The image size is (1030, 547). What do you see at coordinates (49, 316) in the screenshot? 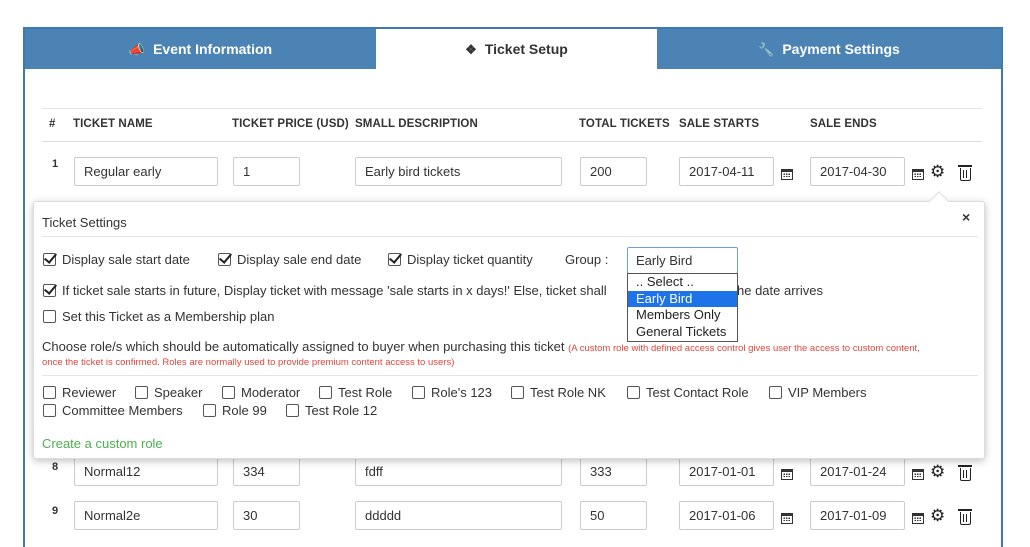
I see `membership-checkbox` at bounding box center [49, 316].